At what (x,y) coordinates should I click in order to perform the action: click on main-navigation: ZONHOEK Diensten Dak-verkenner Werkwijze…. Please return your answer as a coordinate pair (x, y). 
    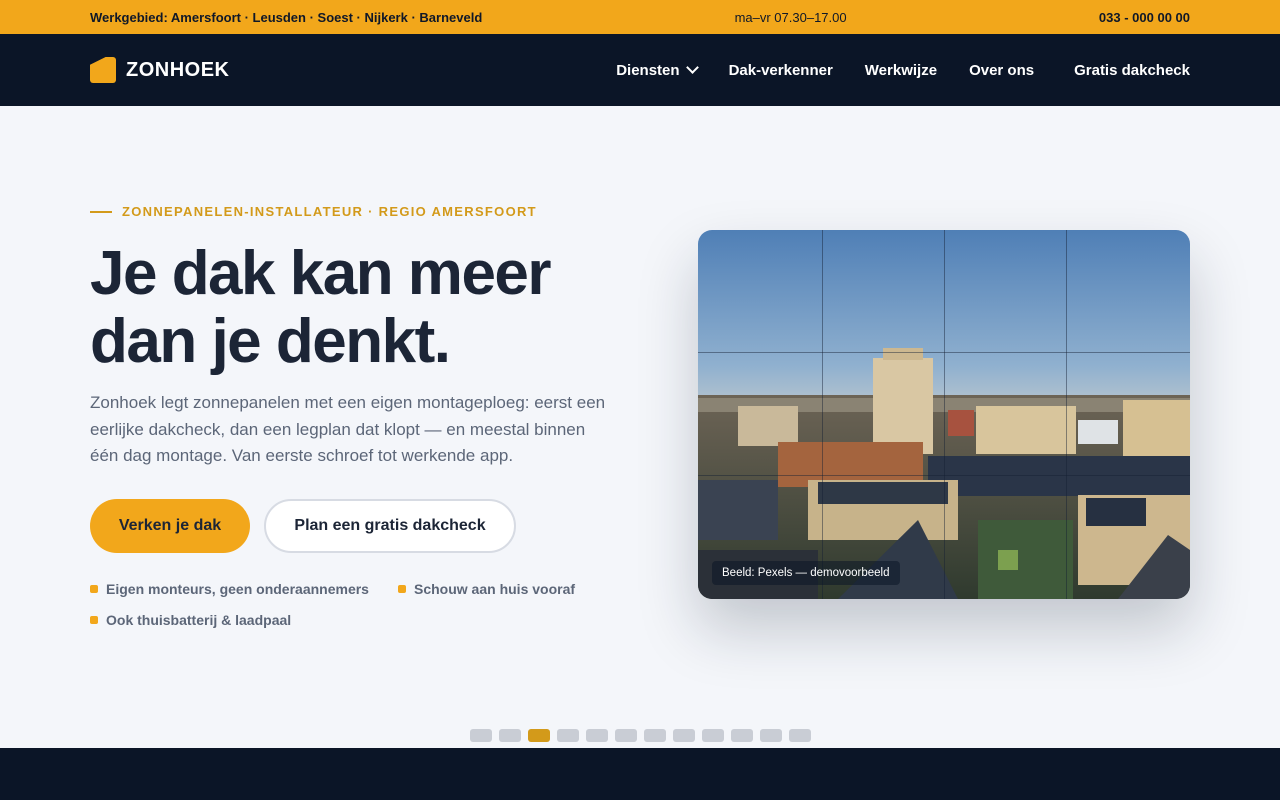
    Looking at the image, I should click on (640, 70).